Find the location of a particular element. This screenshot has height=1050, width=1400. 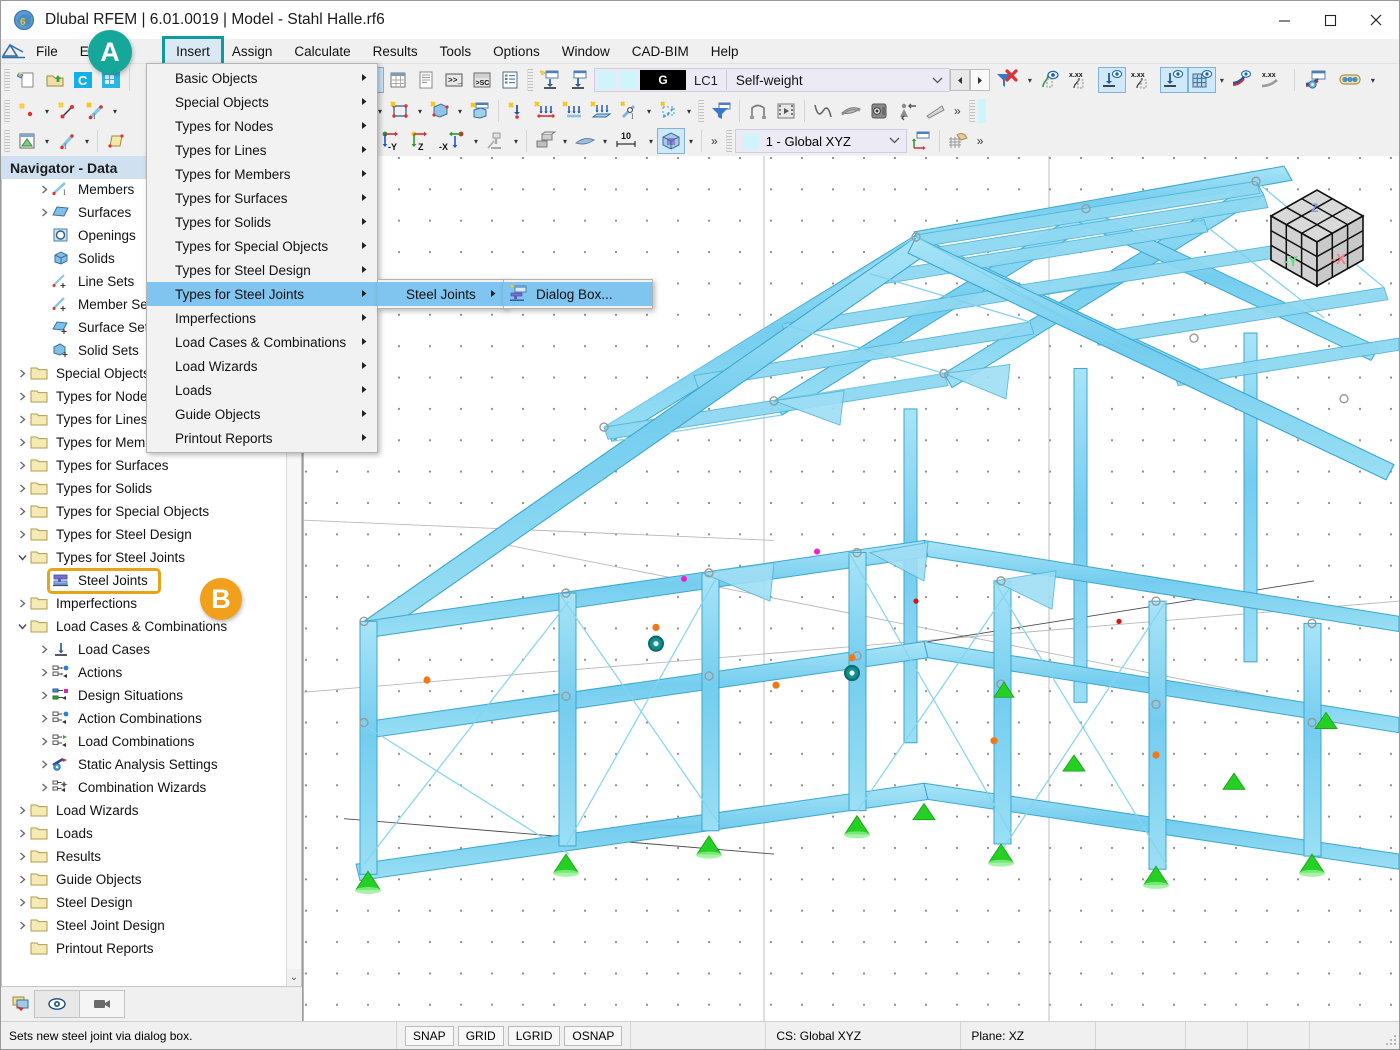

numeric-display-button: x.xx is located at coordinates (1081, 80).